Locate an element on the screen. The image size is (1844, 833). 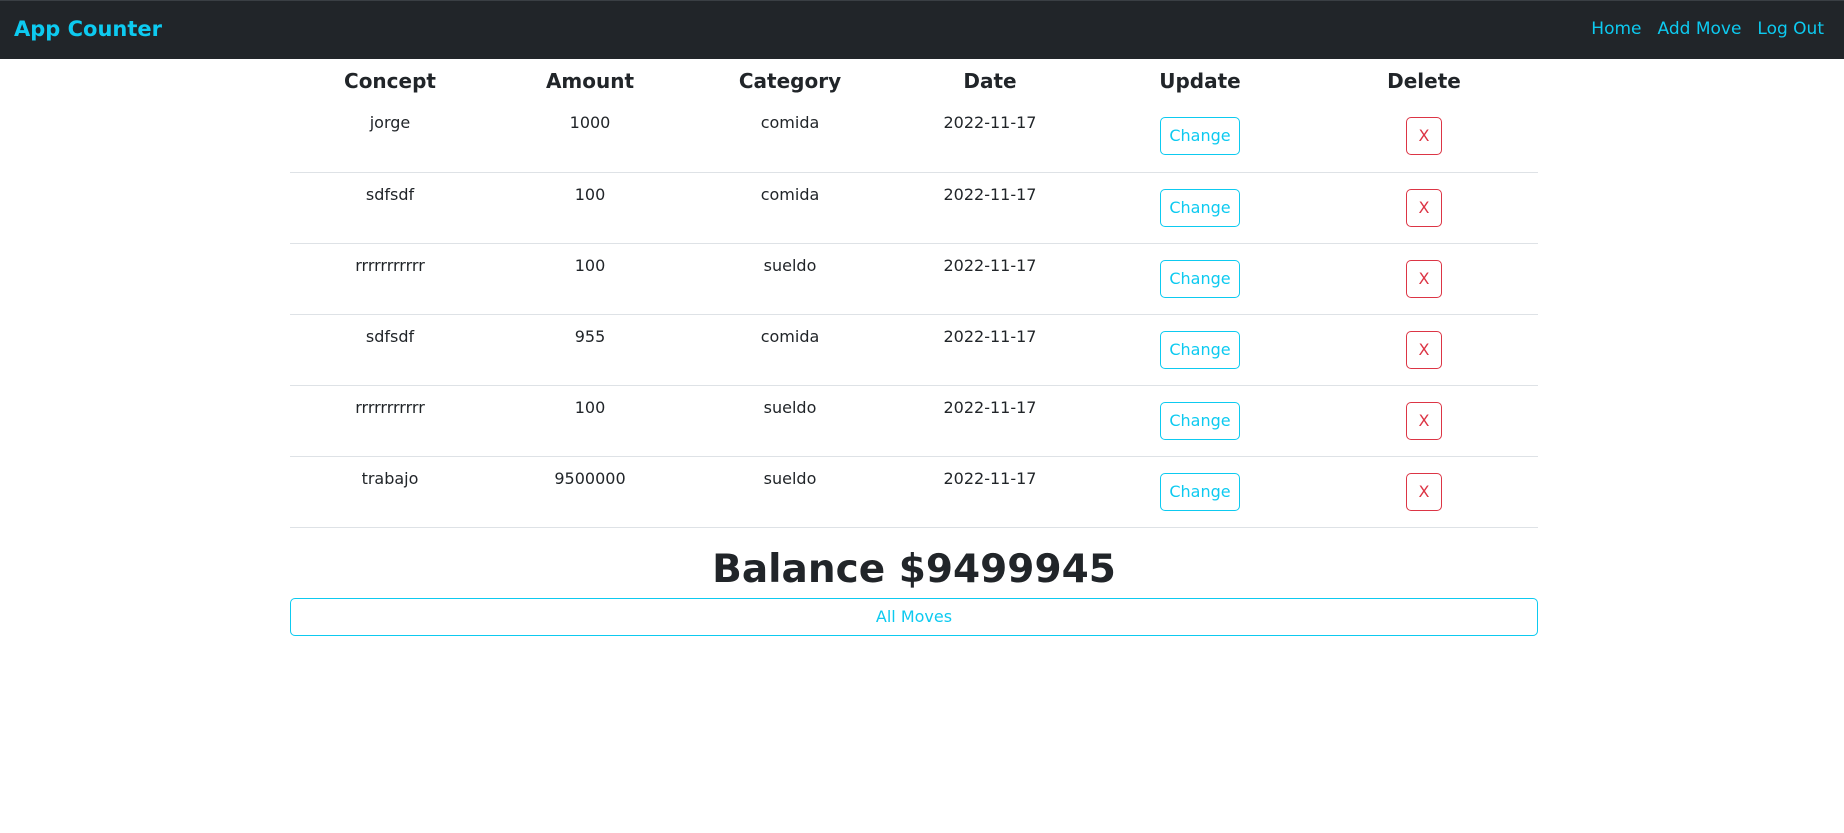
amount-cell: 1000 is located at coordinates (590, 137).